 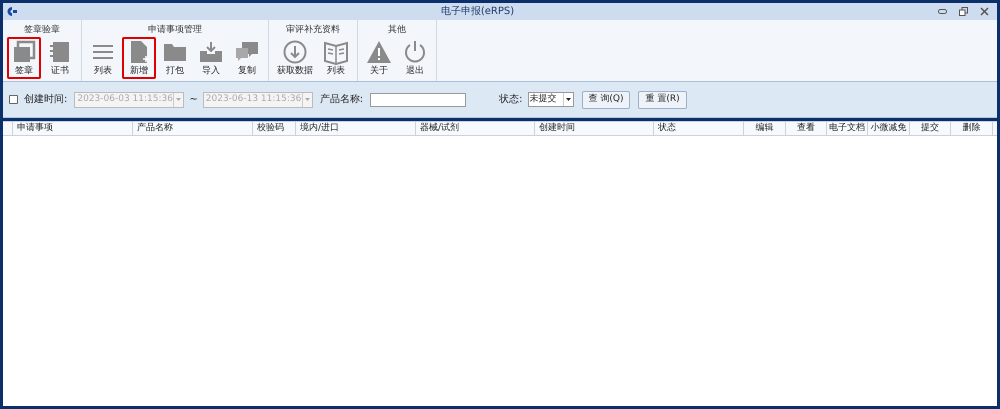 I want to click on column-header: 编辑, so click(x=765, y=128).